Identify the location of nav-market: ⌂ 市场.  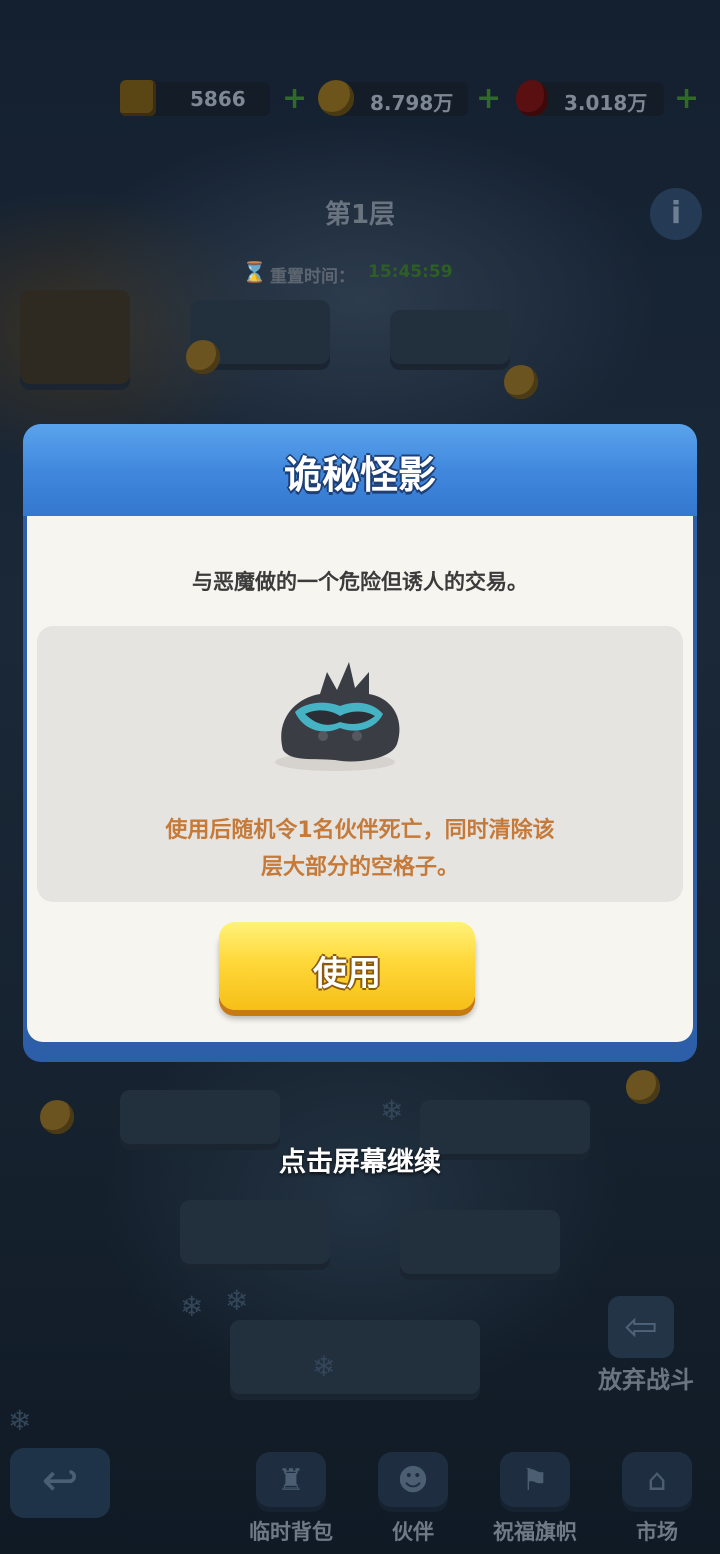
(657, 1500).